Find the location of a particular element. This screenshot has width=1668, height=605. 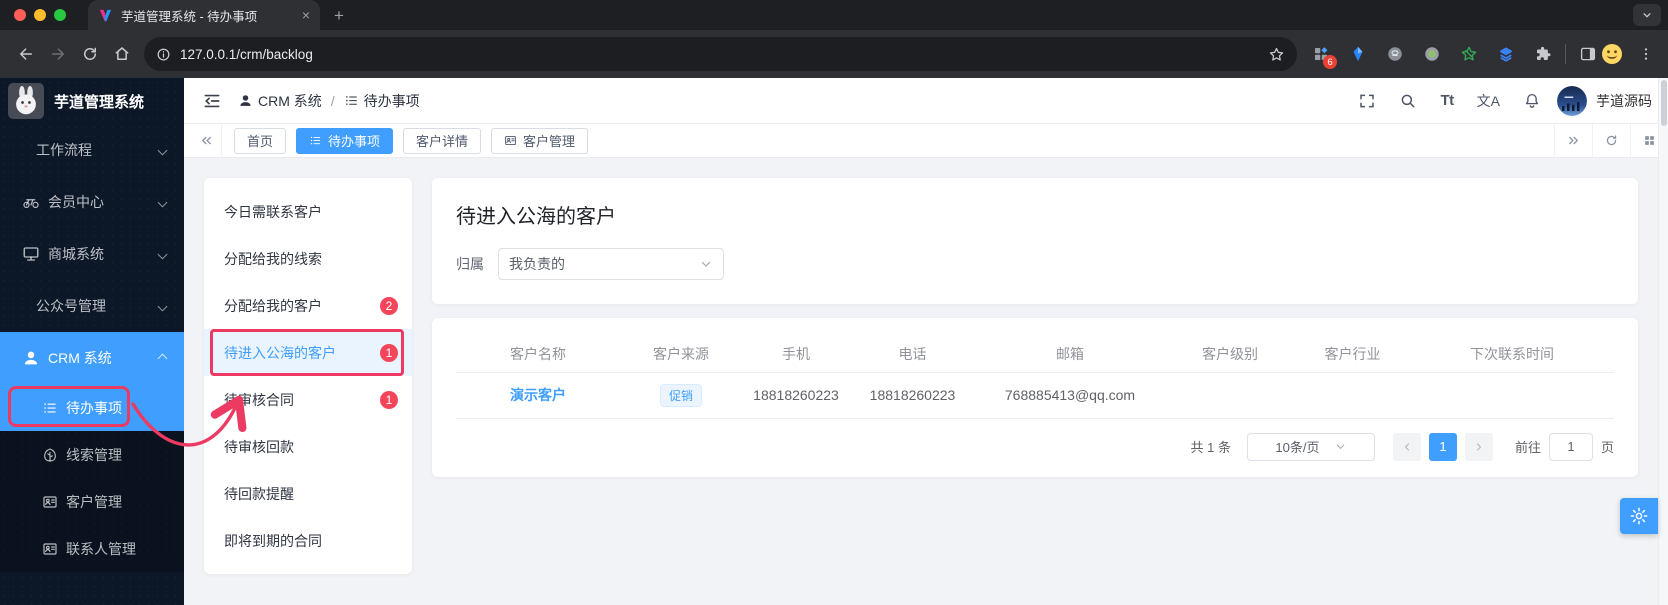

phone-cell: 18818260223 is located at coordinates (912, 395).